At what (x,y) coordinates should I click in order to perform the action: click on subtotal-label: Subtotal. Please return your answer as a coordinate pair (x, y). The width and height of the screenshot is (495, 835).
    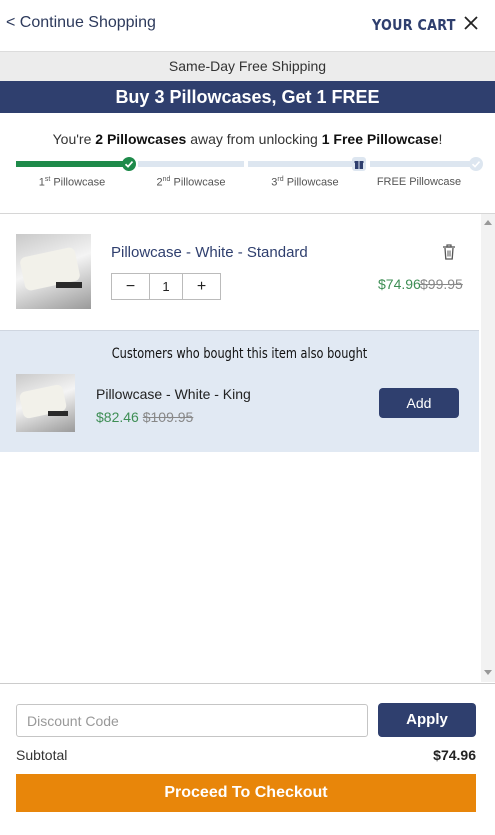
    Looking at the image, I should click on (42, 755).